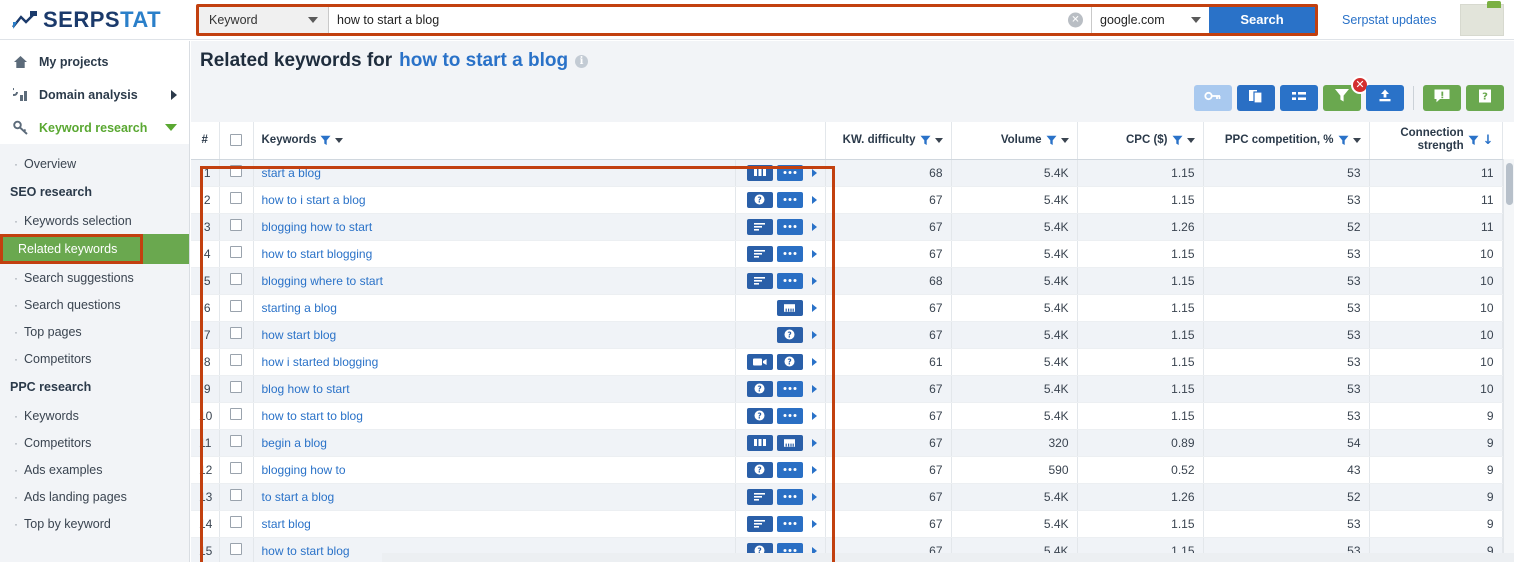  What do you see at coordinates (1299, 98) in the screenshot?
I see `columns-button` at bounding box center [1299, 98].